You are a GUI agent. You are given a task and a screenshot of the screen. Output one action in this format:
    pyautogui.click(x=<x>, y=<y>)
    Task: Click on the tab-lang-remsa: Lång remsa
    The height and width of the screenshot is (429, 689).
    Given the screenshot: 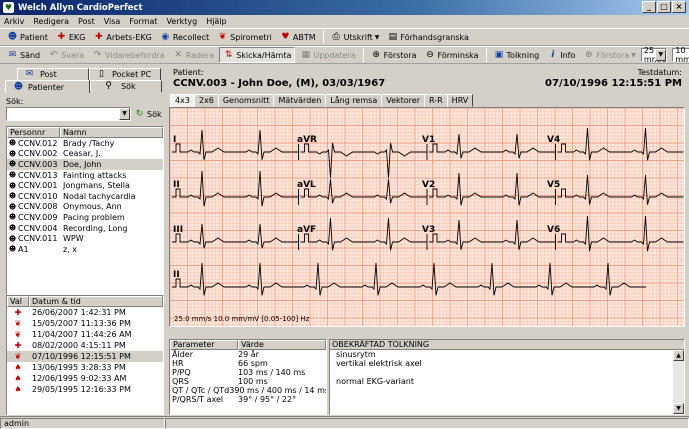 What is the action you would take?
    pyautogui.click(x=354, y=100)
    